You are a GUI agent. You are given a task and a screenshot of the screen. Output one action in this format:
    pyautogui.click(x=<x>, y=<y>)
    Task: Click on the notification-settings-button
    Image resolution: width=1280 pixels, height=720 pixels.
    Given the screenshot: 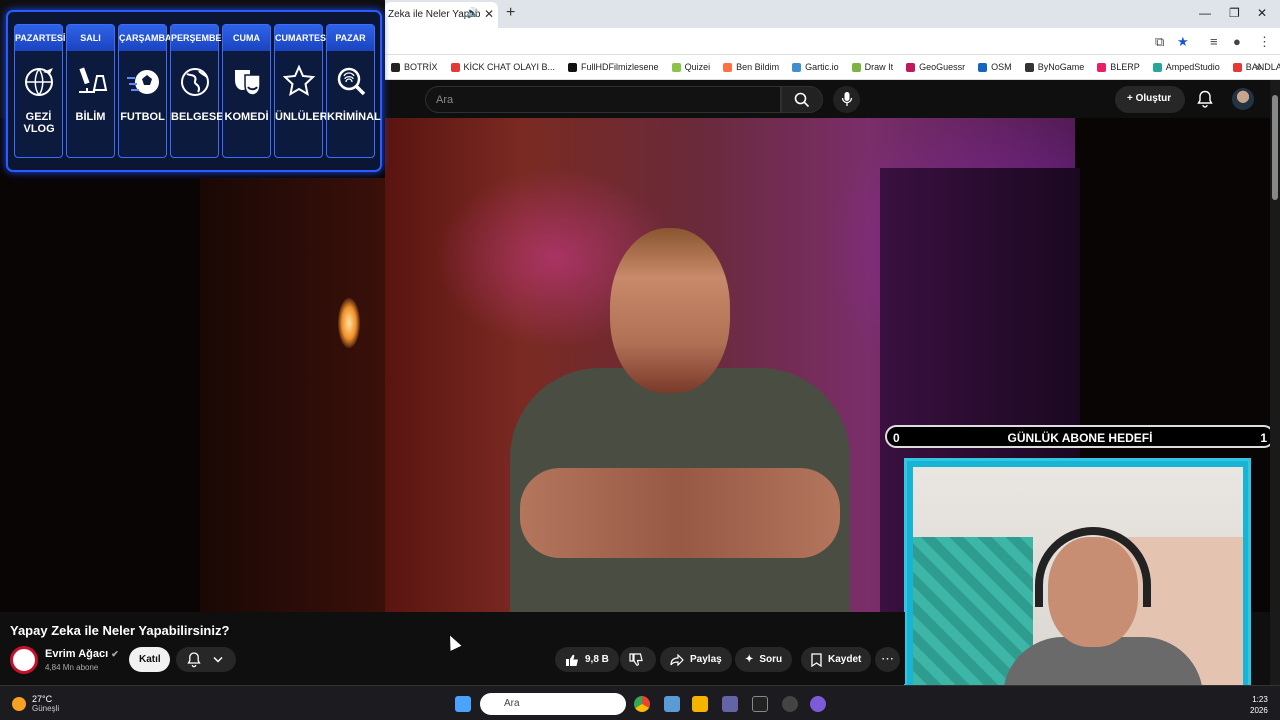 What is the action you would take?
    pyautogui.click(x=206, y=659)
    